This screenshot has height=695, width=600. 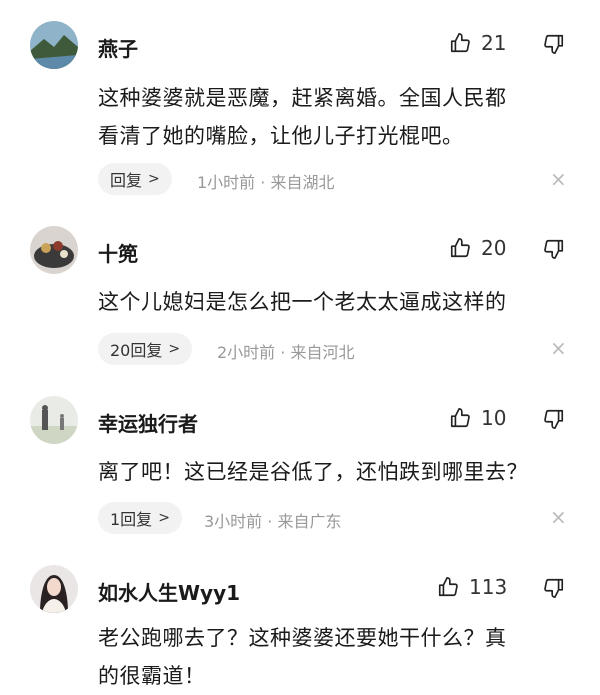 What do you see at coordinates (494, 248) in the screenshot?
I see `like-count: 20` at bounding box center [494, 248].